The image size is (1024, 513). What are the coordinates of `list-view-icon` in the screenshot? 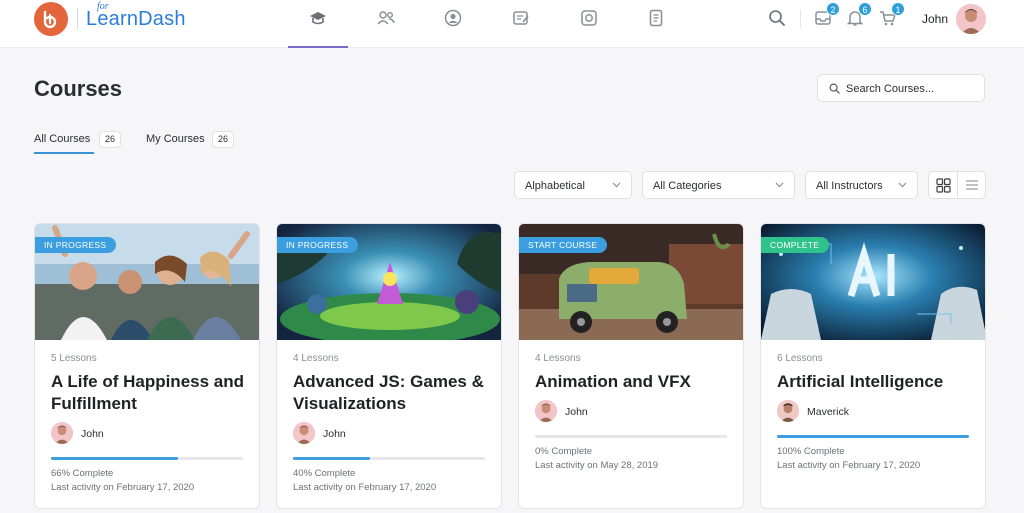 It's located at (972, 185).